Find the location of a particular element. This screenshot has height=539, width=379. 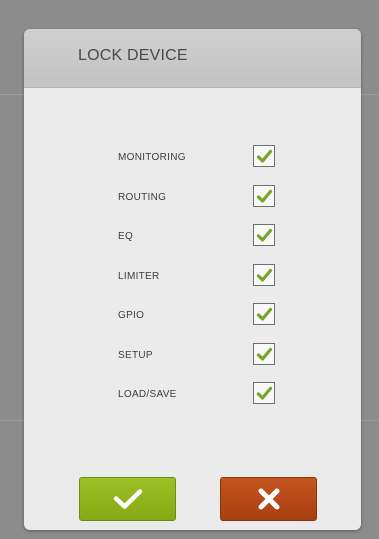

load-save-checkbox is located at coordinates (264, 393).